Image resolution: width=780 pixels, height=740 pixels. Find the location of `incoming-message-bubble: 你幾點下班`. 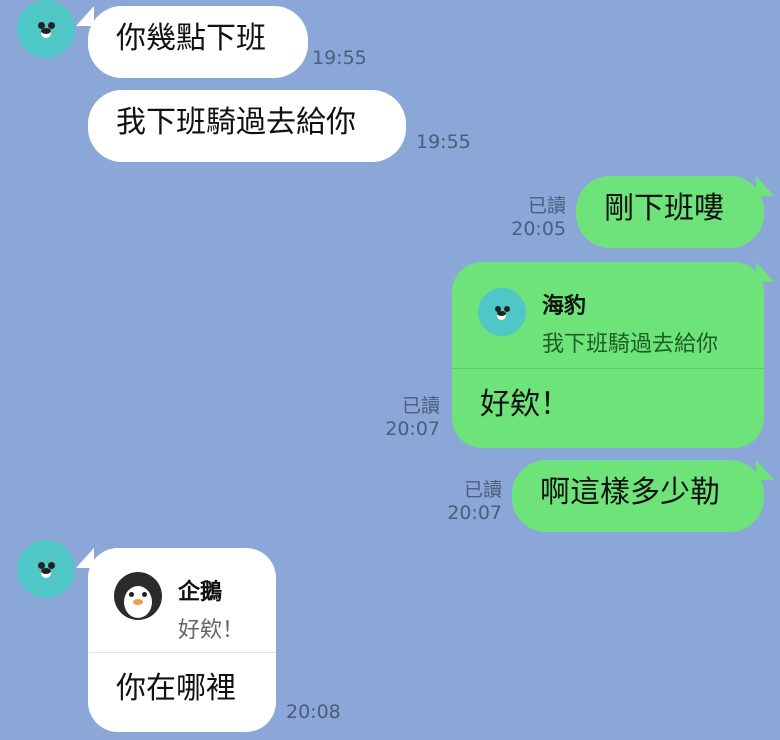

incoming-message-bubble: 你幾點下班 is located at coordinates (198, 42).